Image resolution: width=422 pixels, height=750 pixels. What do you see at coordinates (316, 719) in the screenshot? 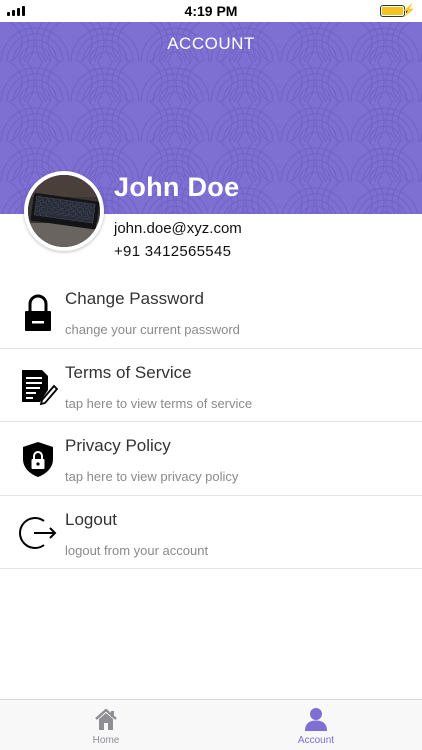
I see `user-icon` at bounding box center [316, 719].